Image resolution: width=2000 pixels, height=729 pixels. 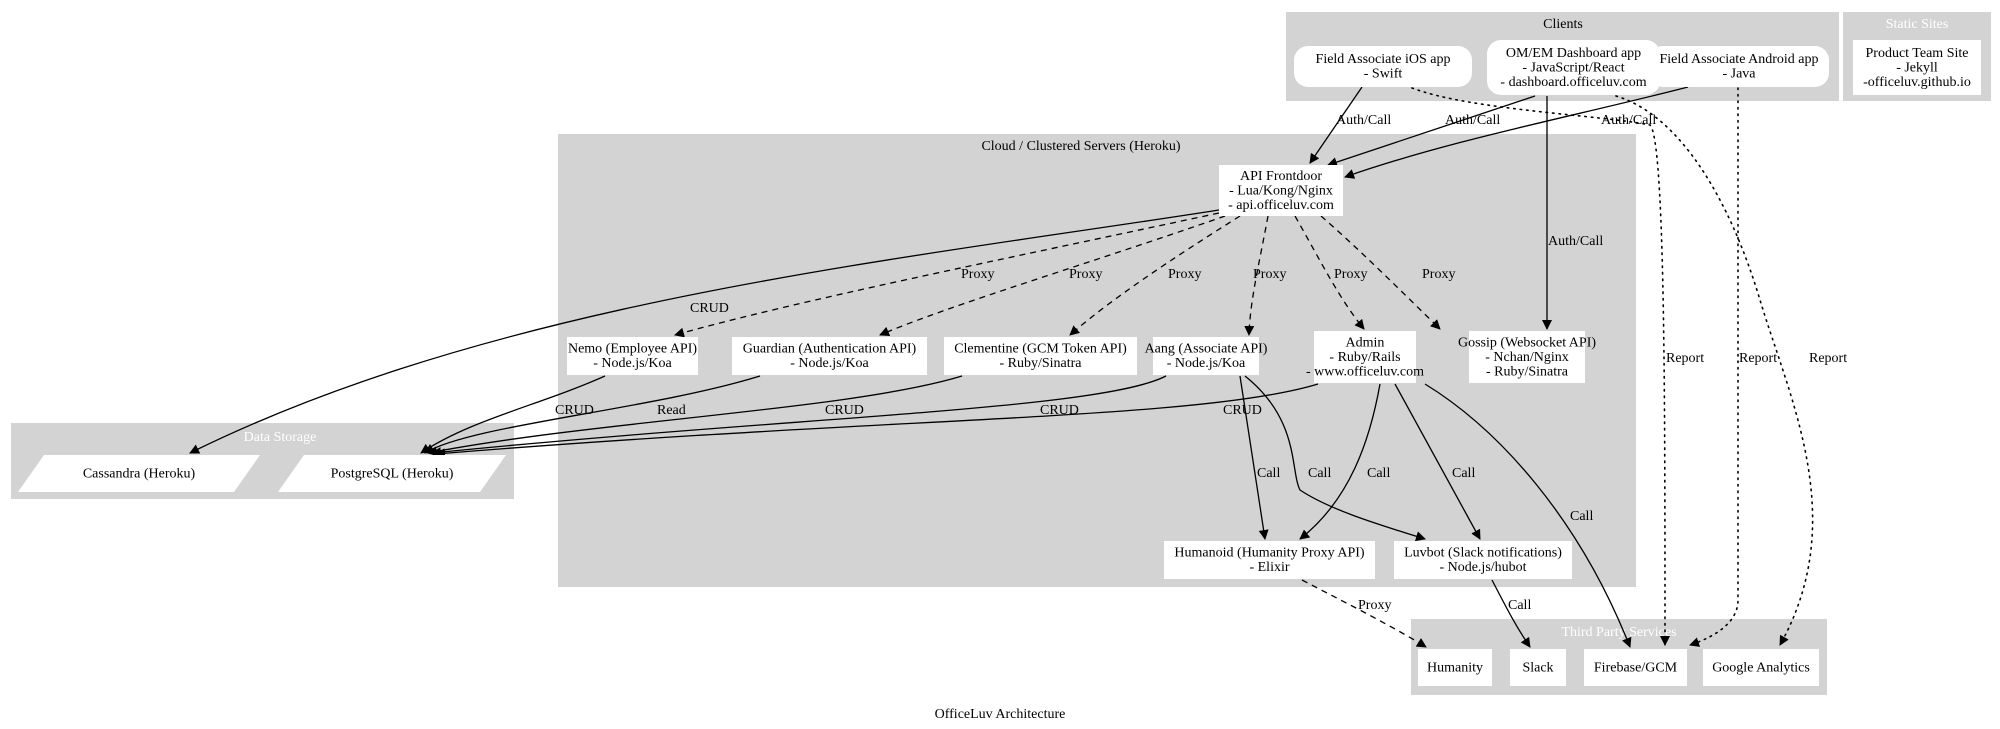 I want to click on node-text-line: Cassandra (Heroku), so click(x=139, y=473).